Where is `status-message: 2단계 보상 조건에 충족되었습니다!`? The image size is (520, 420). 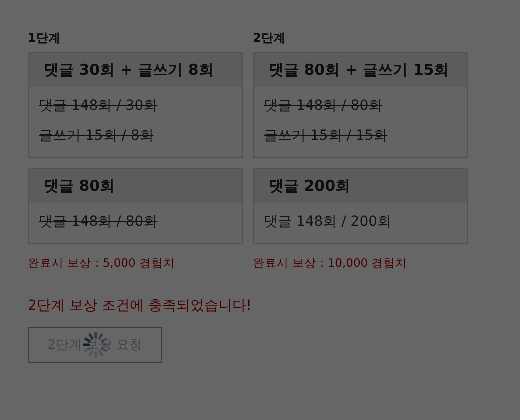 status-message: 2단계 보상 조건에 충족되었습니다! is located at coordinates (140, 306).